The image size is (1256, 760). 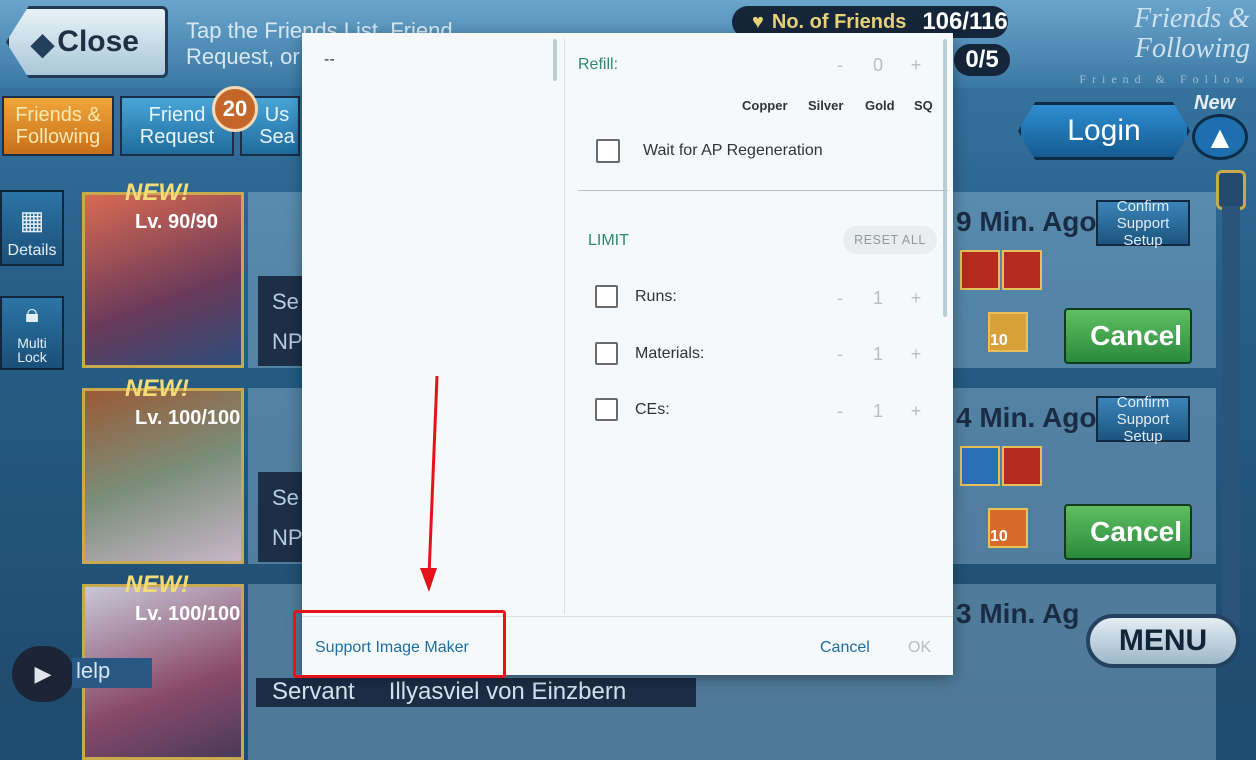 I want to click on annotation-arrow, so click(x=429, y=483).